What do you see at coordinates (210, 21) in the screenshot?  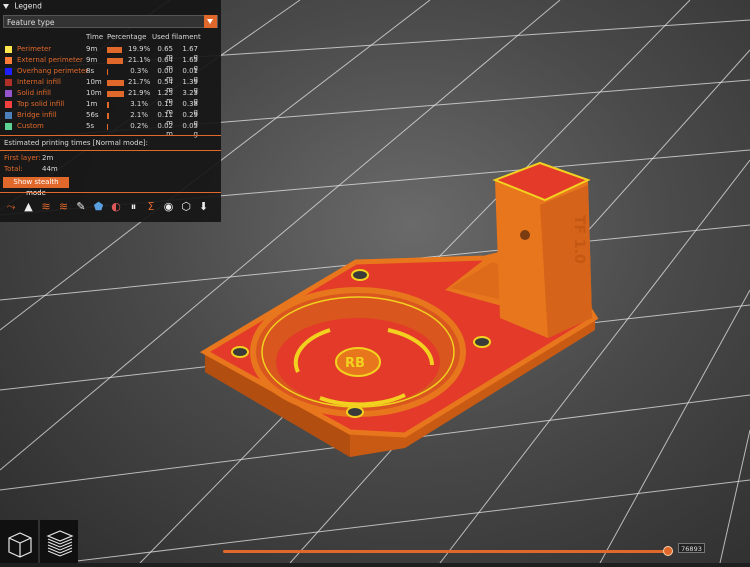 I see `dropdown-arrow-icon` at bounding box center [210, 21].